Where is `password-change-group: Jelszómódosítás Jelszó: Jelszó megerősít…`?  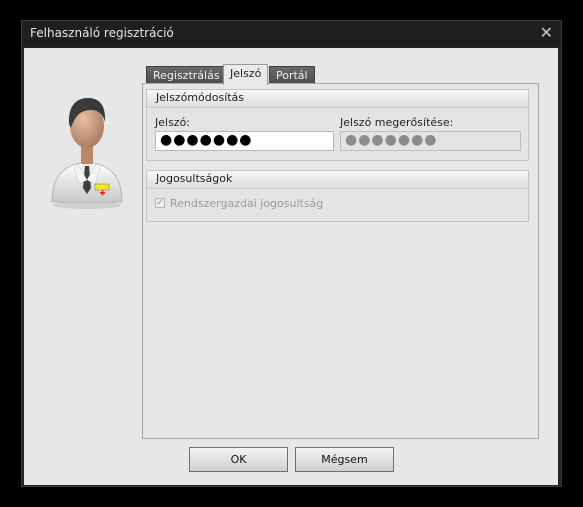 password-change-group: Jelszómódosítás Jelszó: Jelszó megerősít… is located at coordinates (337, 125).